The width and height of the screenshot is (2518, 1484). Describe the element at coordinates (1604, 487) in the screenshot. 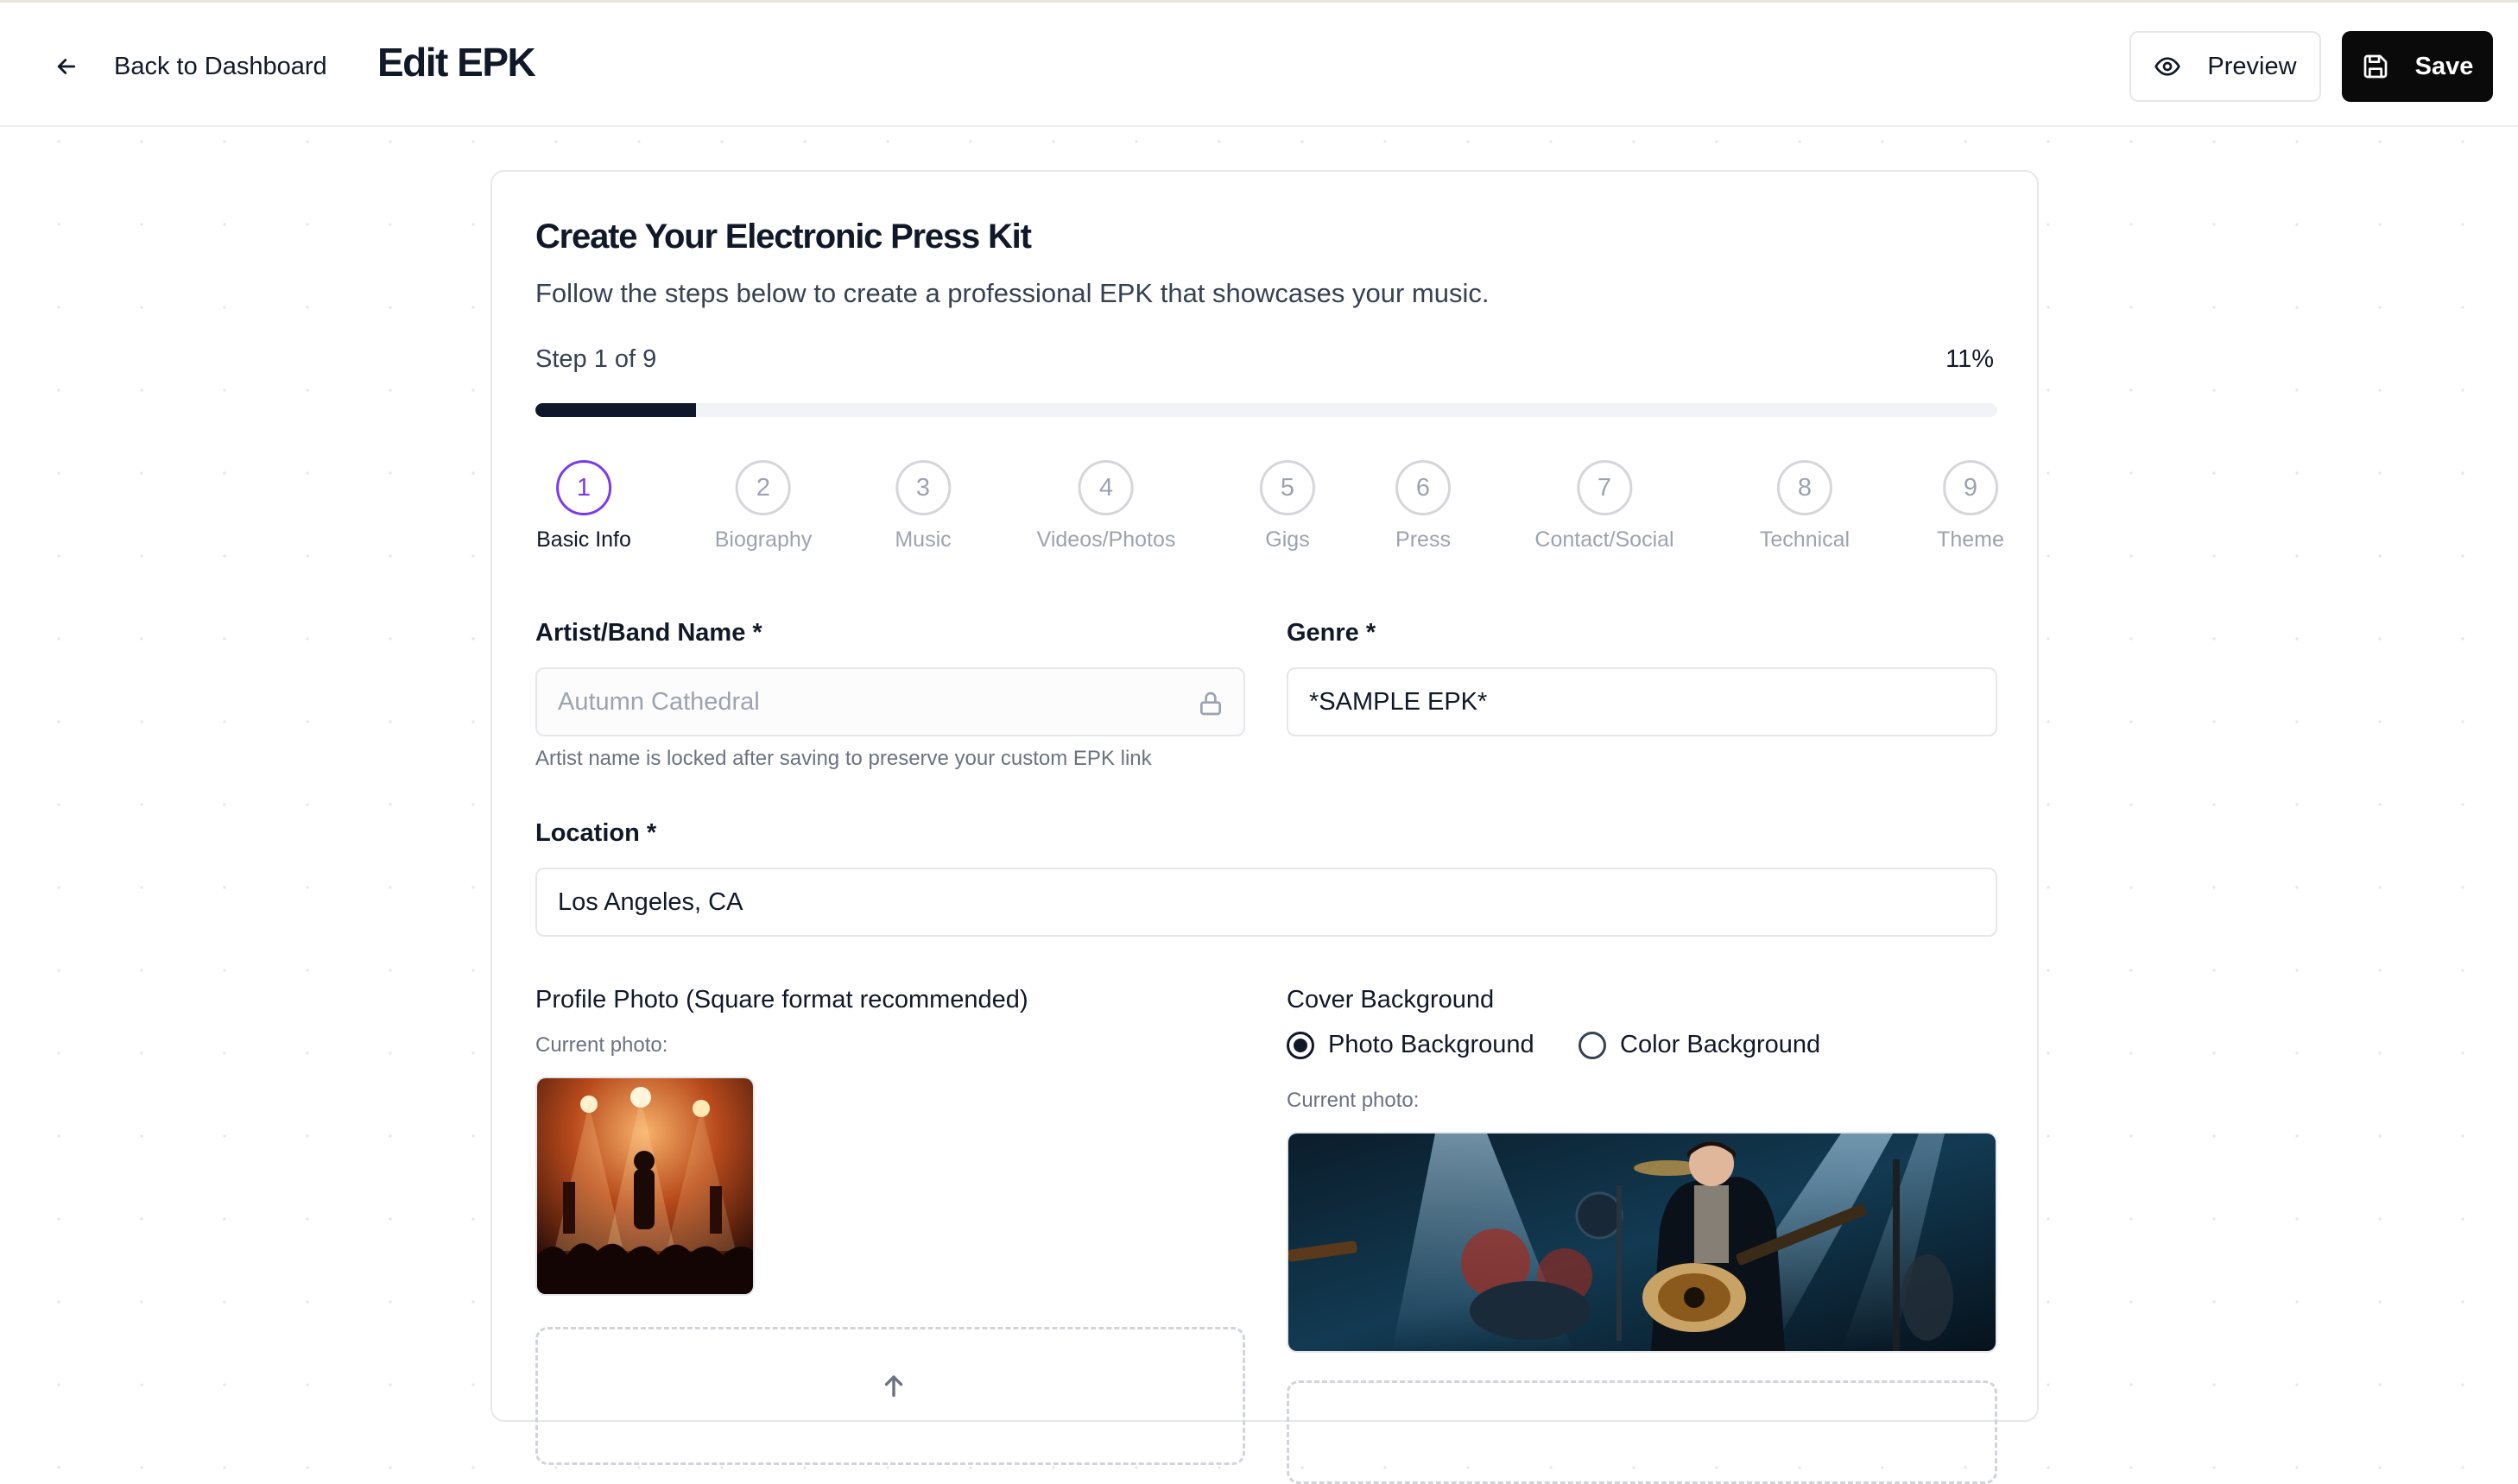

I see `step-number-circle: 7` at that location.